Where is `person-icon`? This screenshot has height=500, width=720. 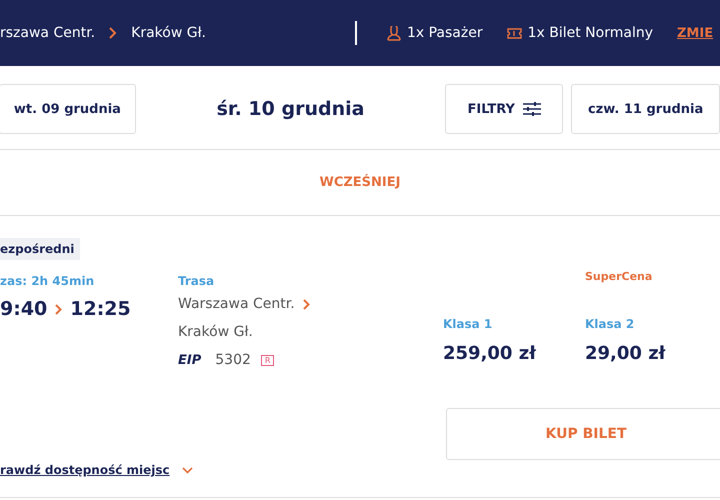 person-icon is located at coordinates (393, 33).